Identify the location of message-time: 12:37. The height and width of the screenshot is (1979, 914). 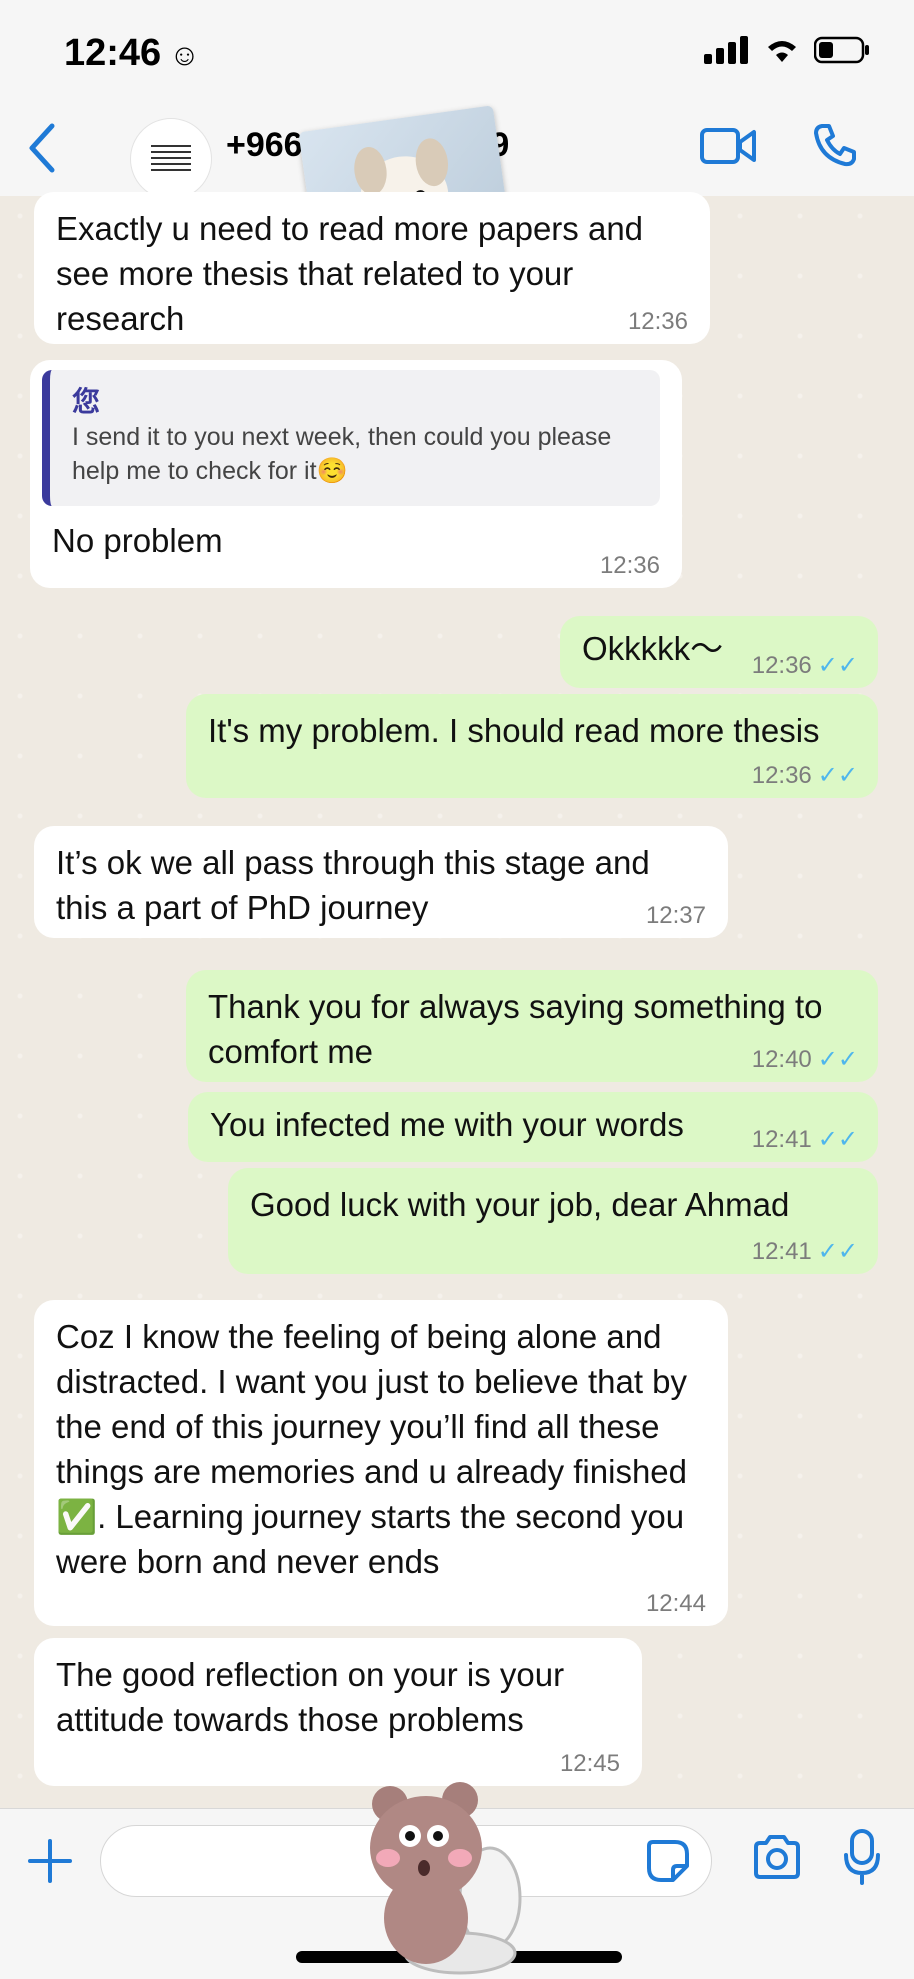
(675, 915).